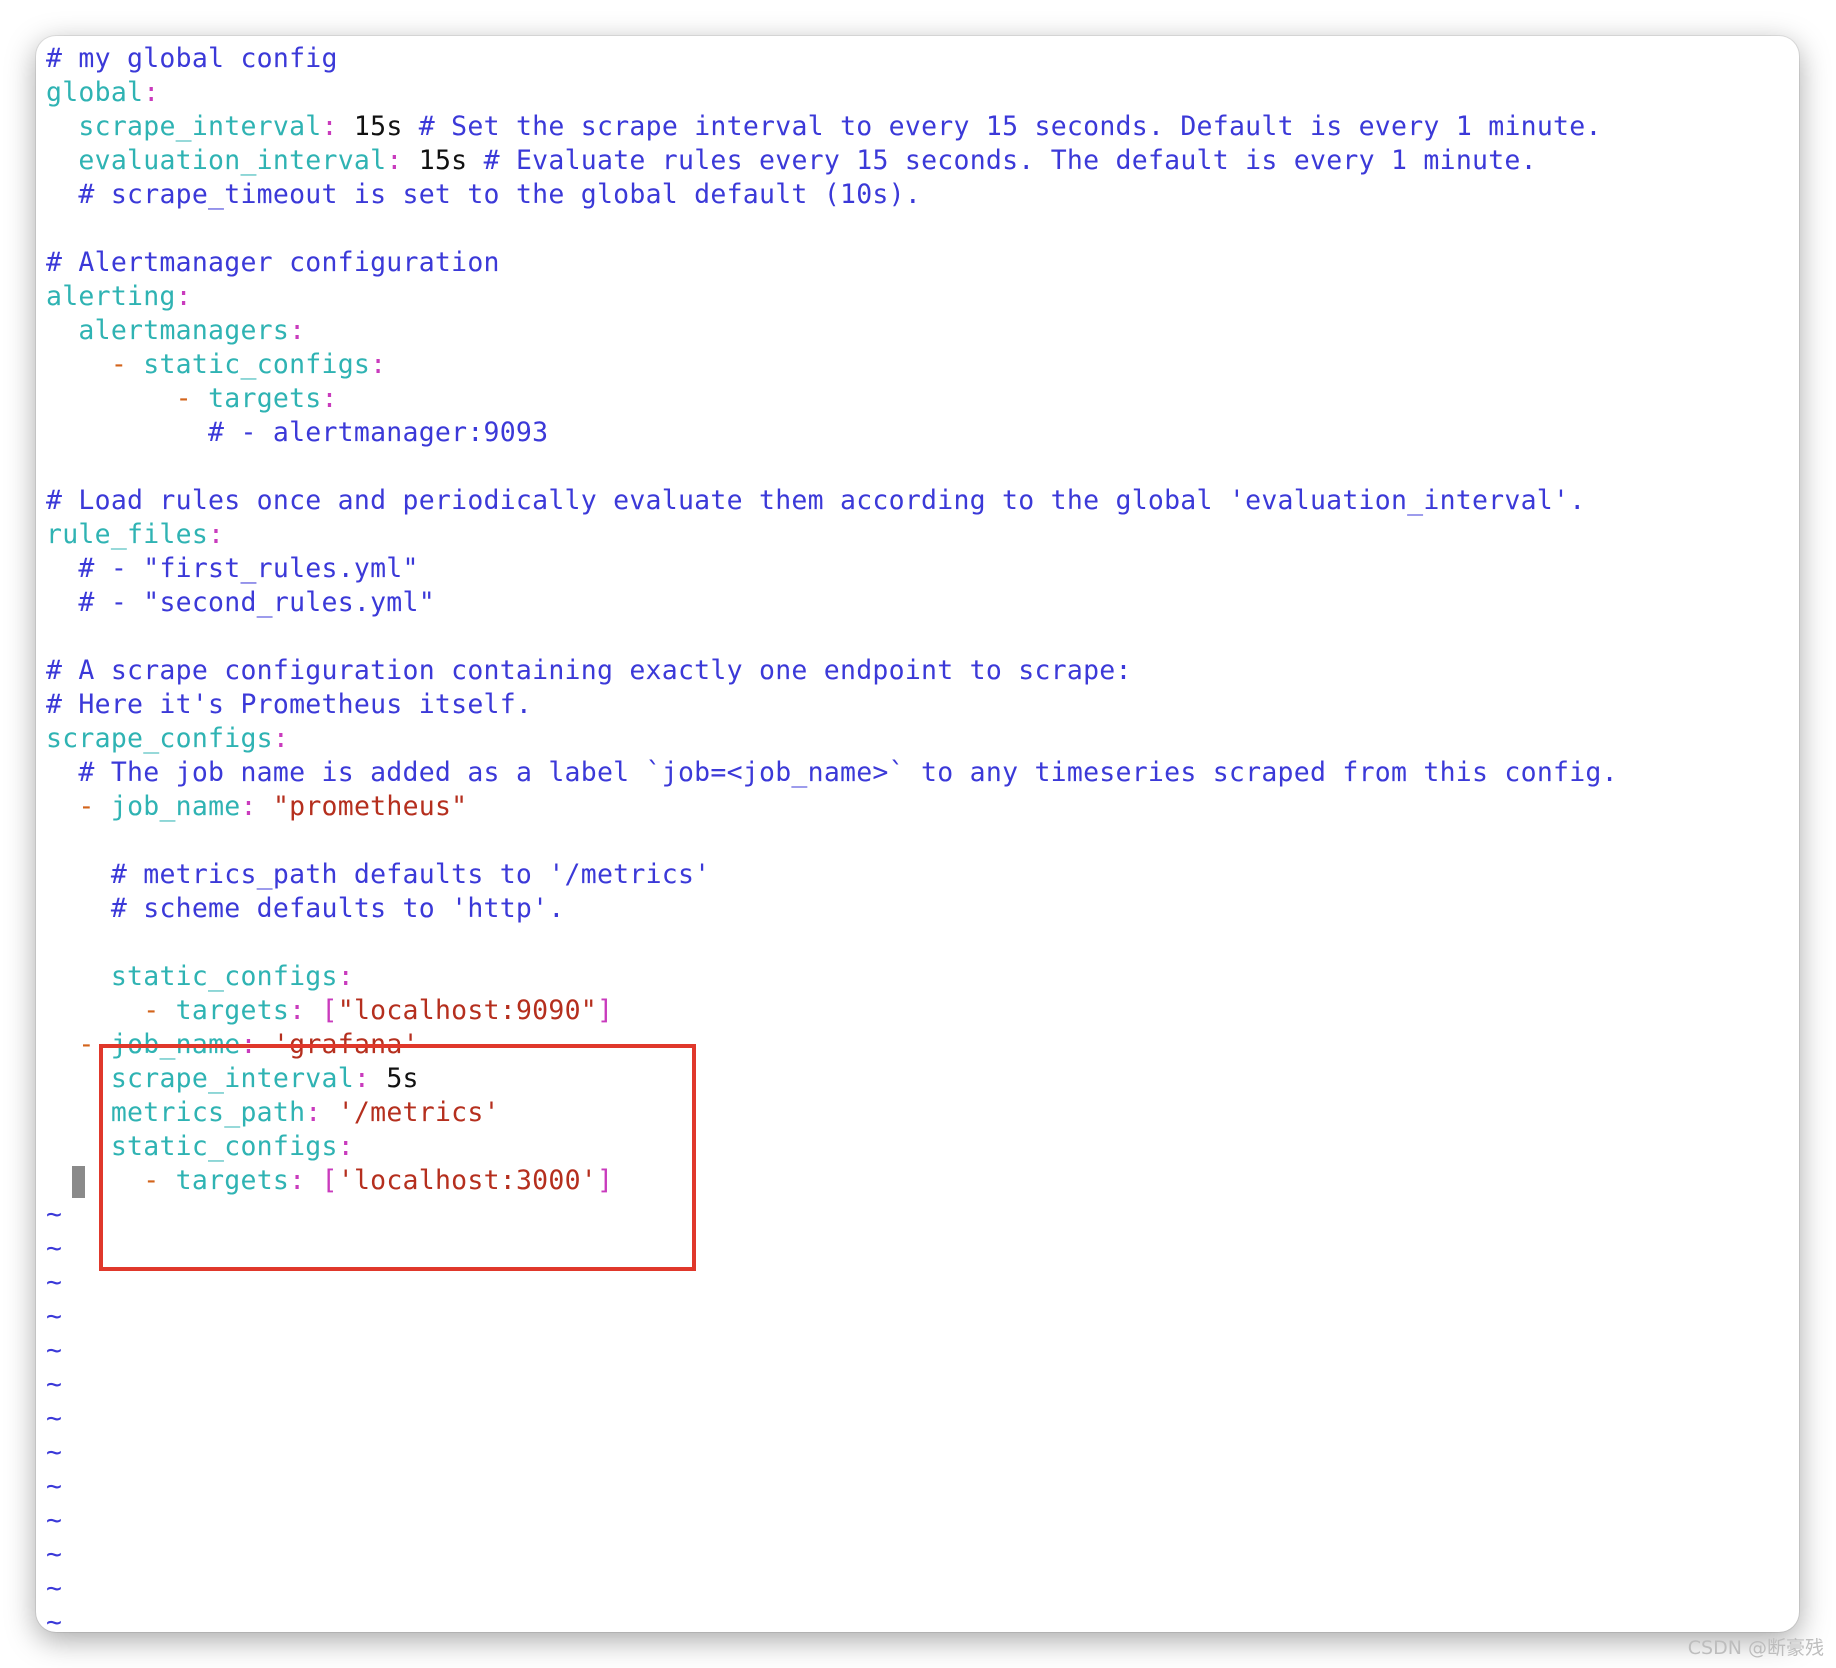 The height and width of the screenshot is (1668, 1836). I want to click on code-line: alerting:, so click(922, 297).